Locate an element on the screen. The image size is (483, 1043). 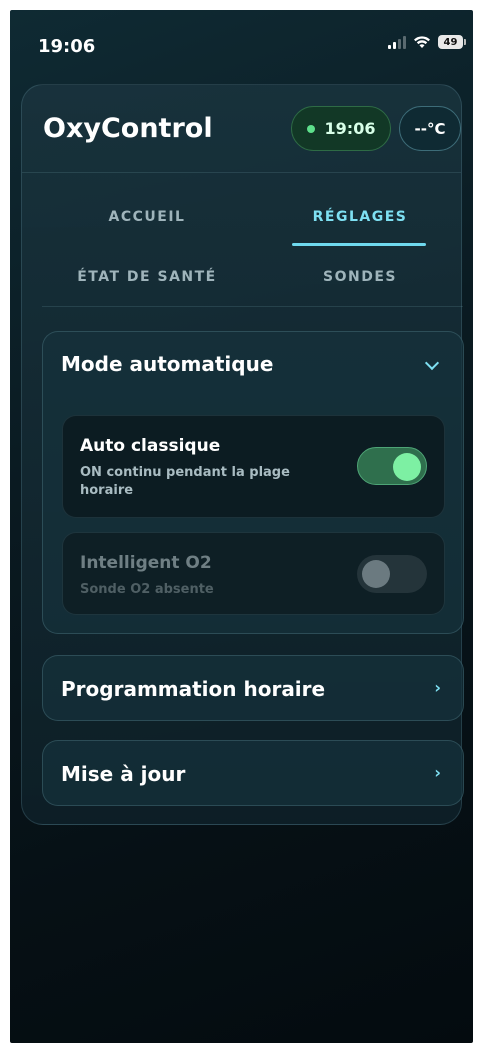
tab-reglages: RÉGLAGES is located at coordinates (360, 217).